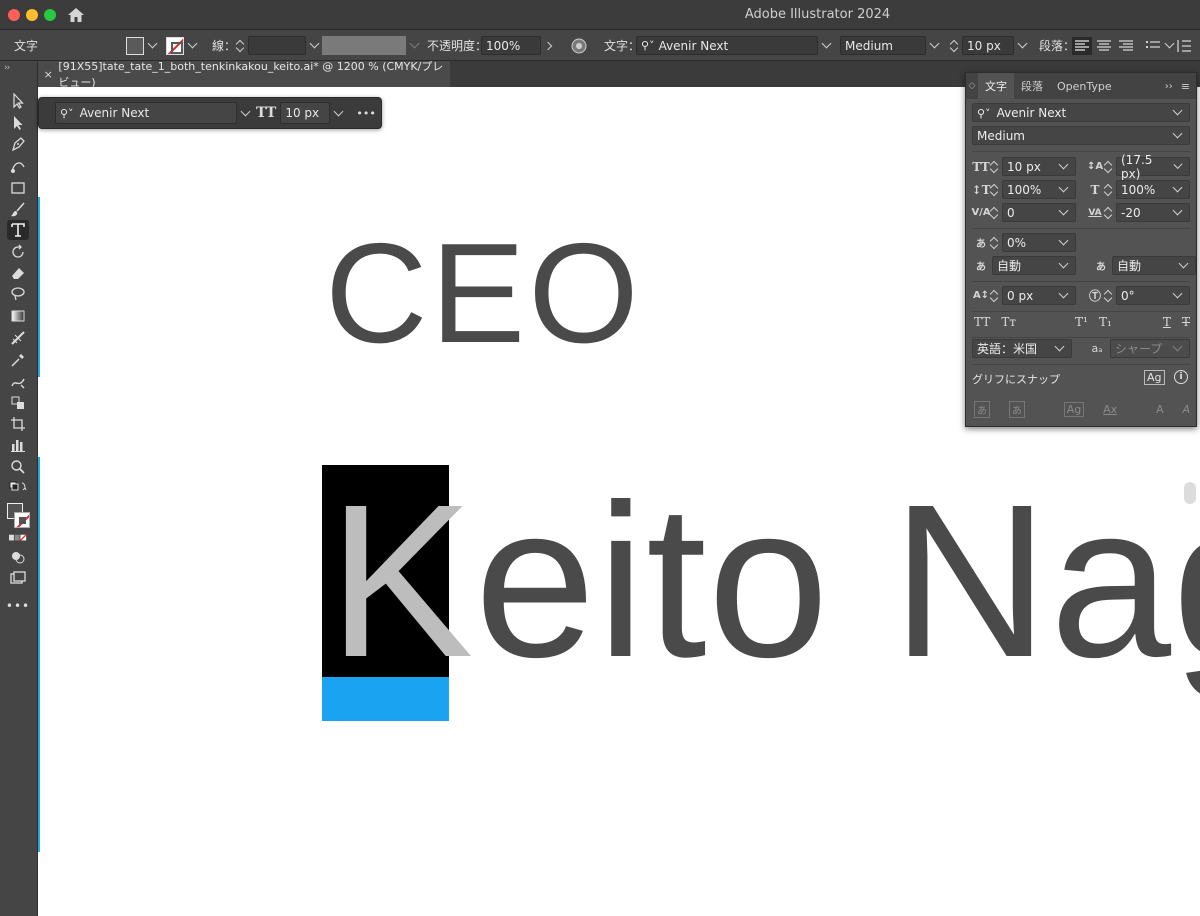  I want to click on bullets-icon, so click(1161, 45).